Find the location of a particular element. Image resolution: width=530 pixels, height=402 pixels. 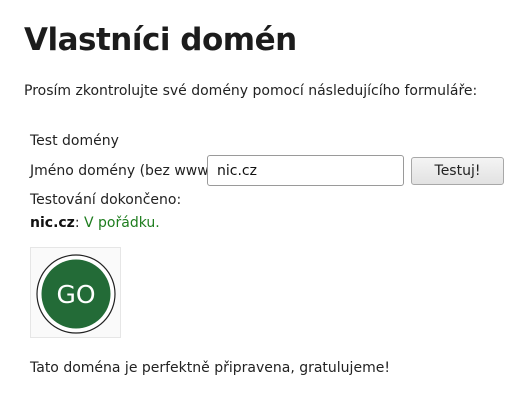

result-domain: nic.cz is located at coordinates (52, 223).